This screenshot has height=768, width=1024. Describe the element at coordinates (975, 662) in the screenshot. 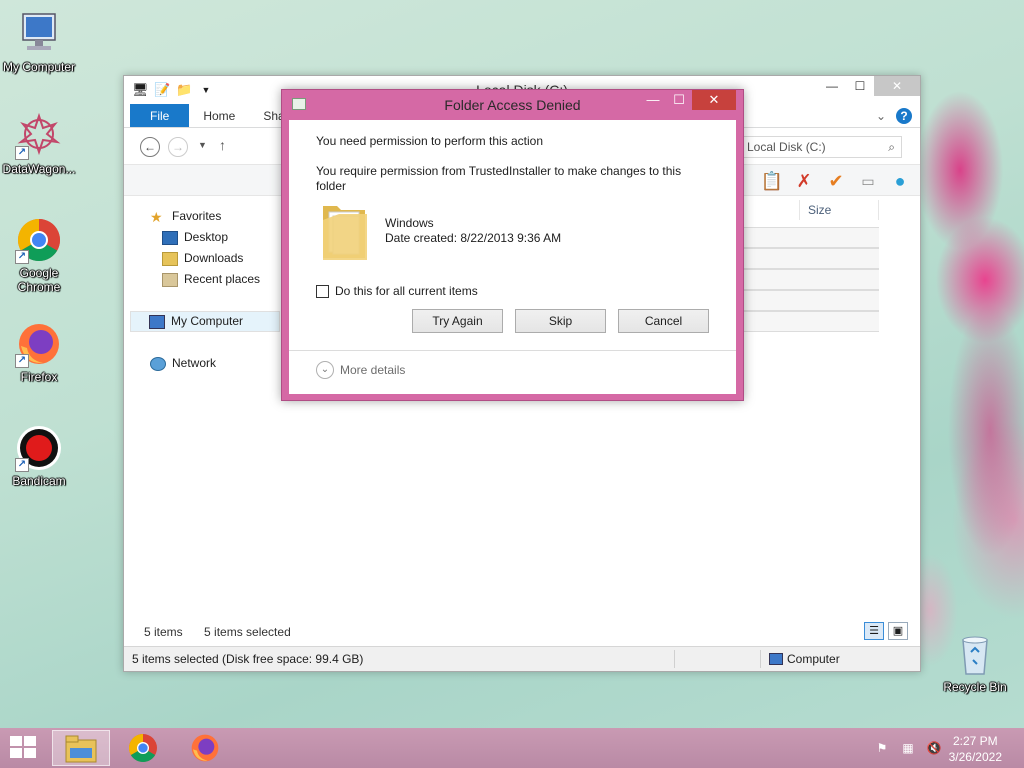

I see `desktop-icon-recycle-bin: Recycle Bin` at that location.